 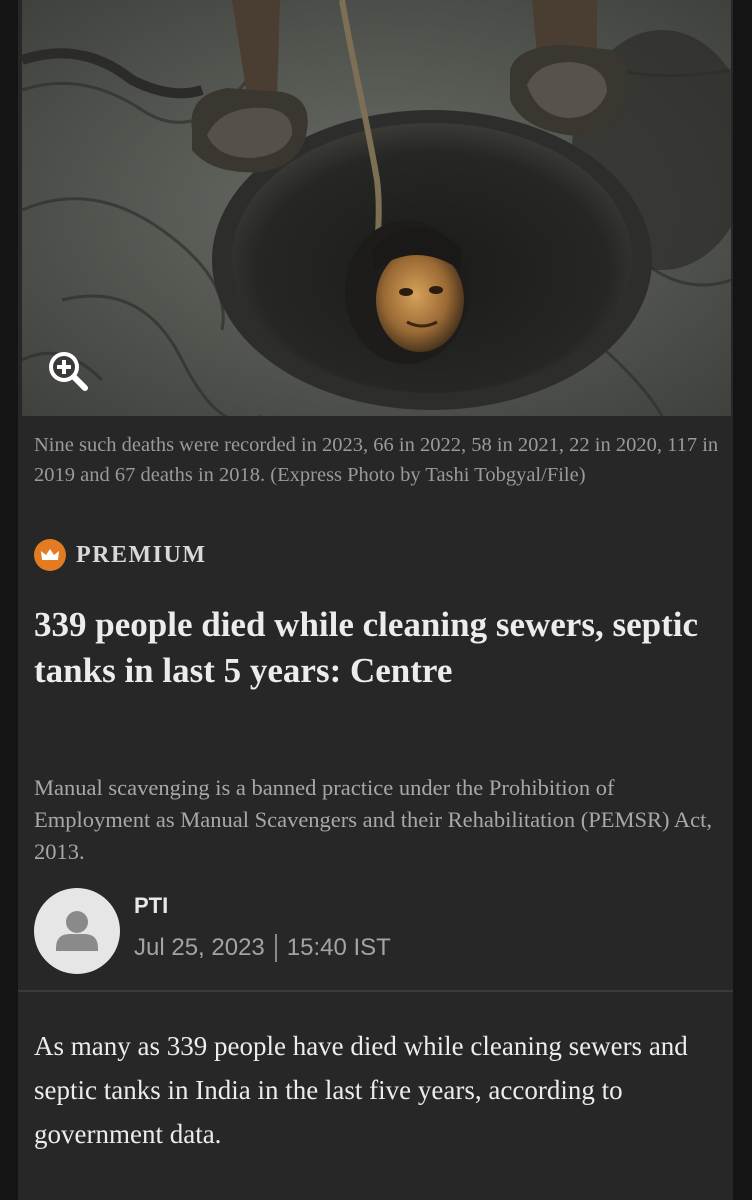 I want to click on zoom-in-button, so click(x=67, y=370).